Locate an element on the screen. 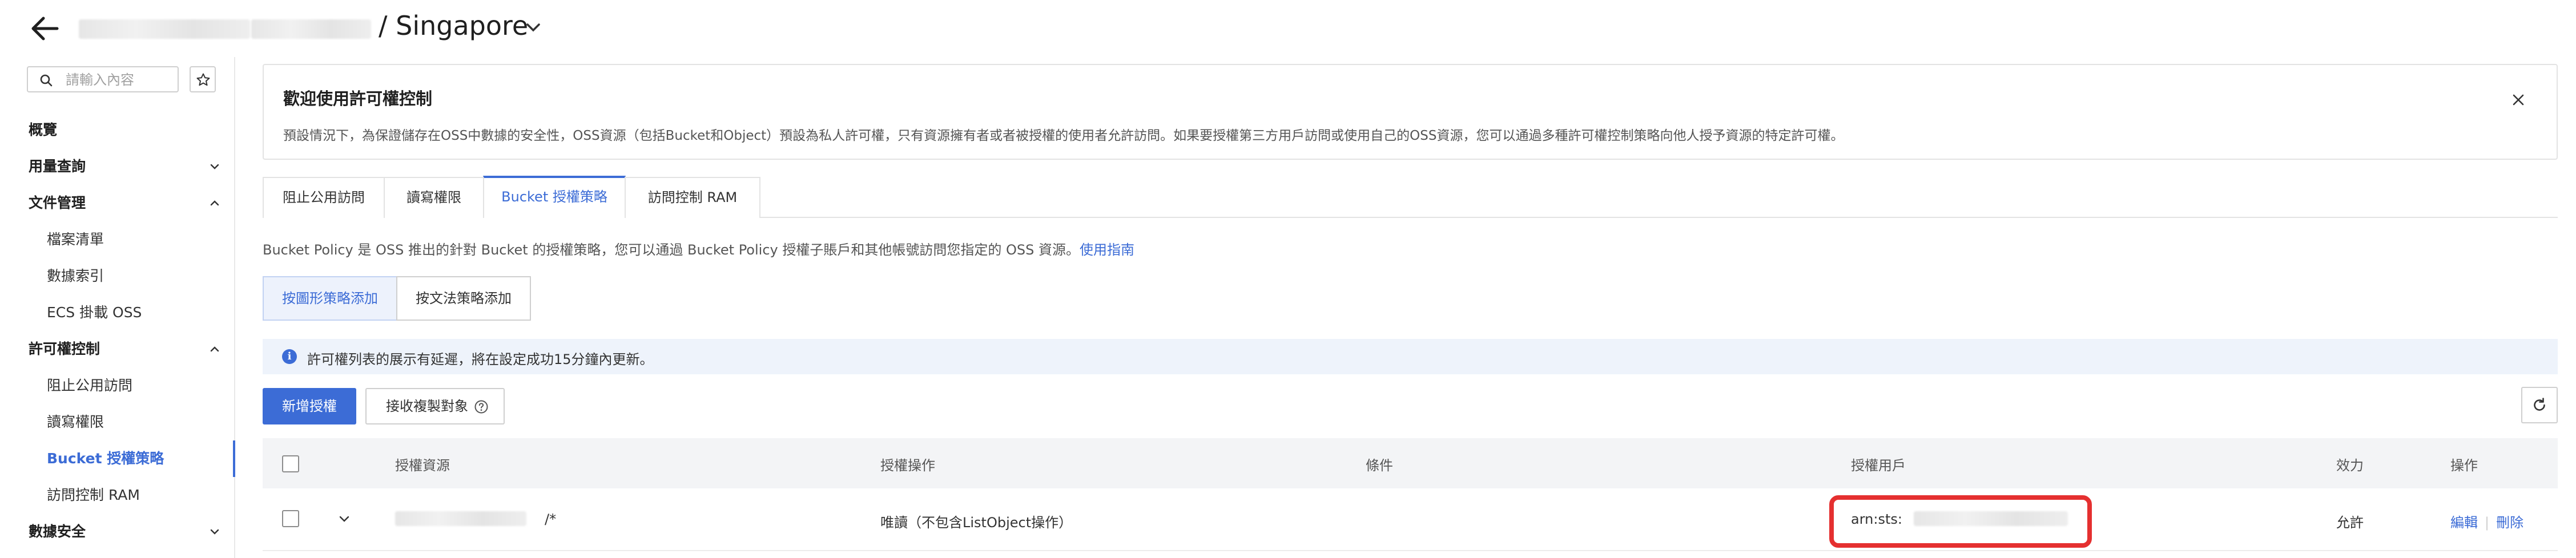 The height and width of the screenshot is (558, 2576). sidebar-item-label: 阻止公用訪問 is located at coordinates (90, 385).